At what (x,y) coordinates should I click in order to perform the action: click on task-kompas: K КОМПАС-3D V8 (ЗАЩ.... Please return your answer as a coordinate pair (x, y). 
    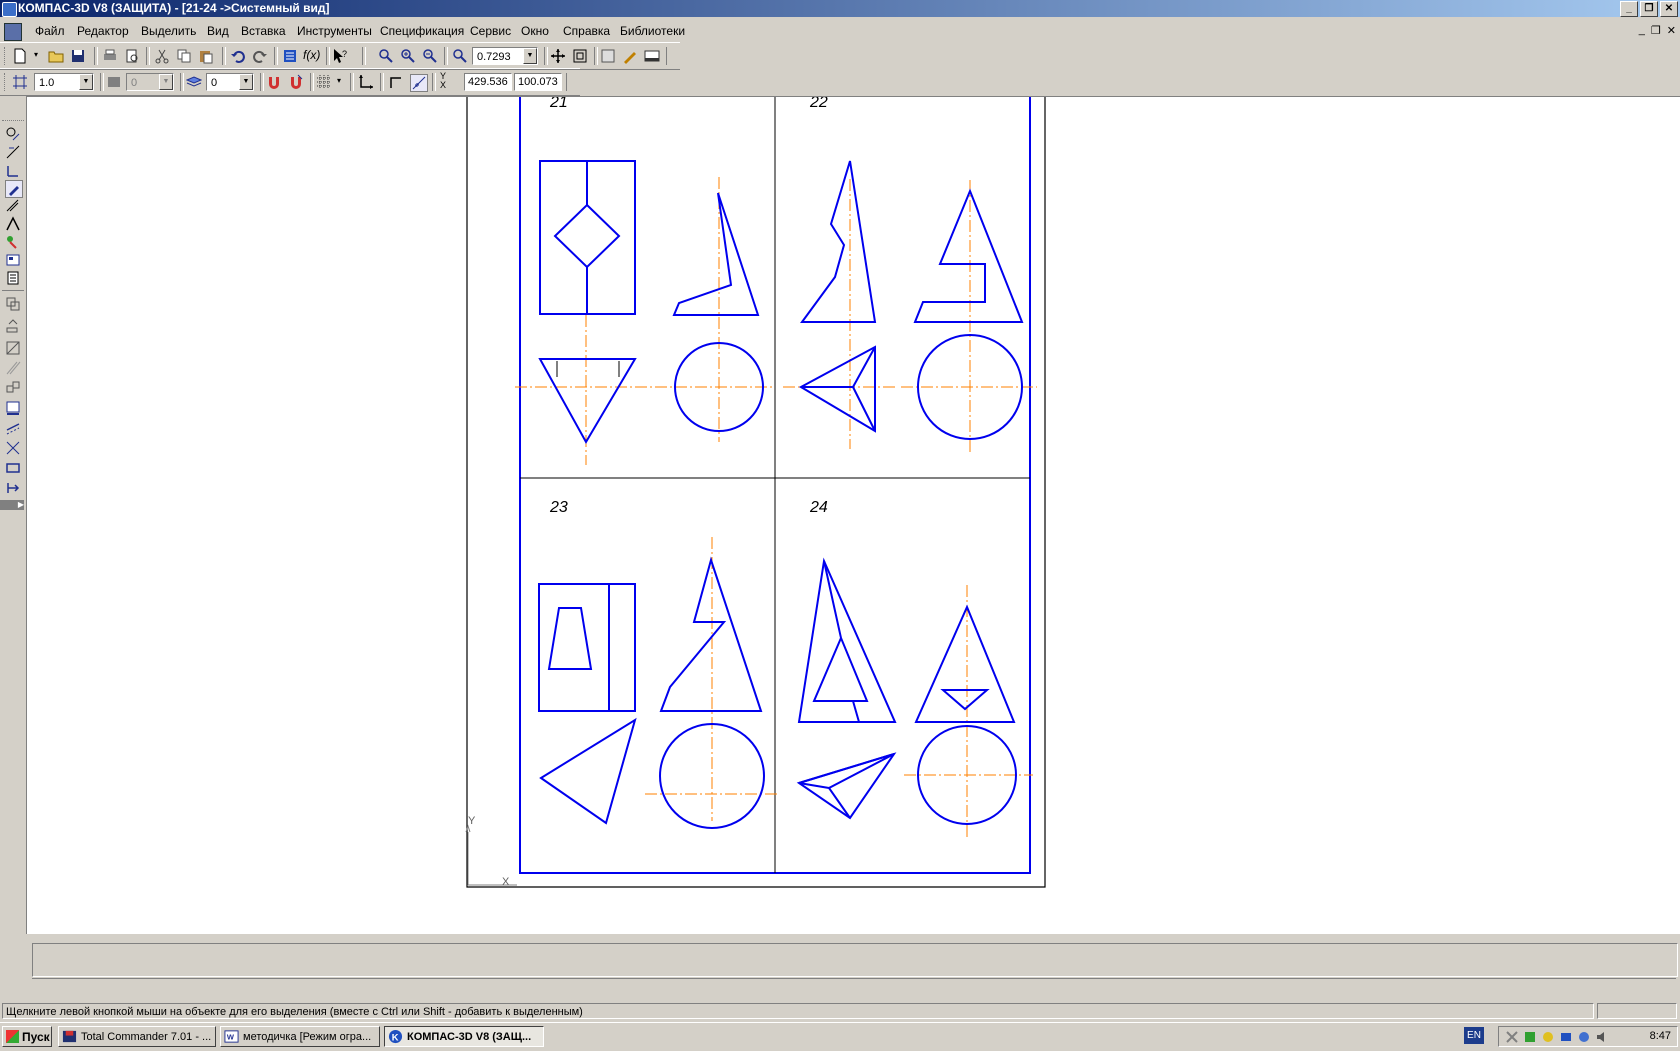
    Looking at the image, I should click on (464, 1036).